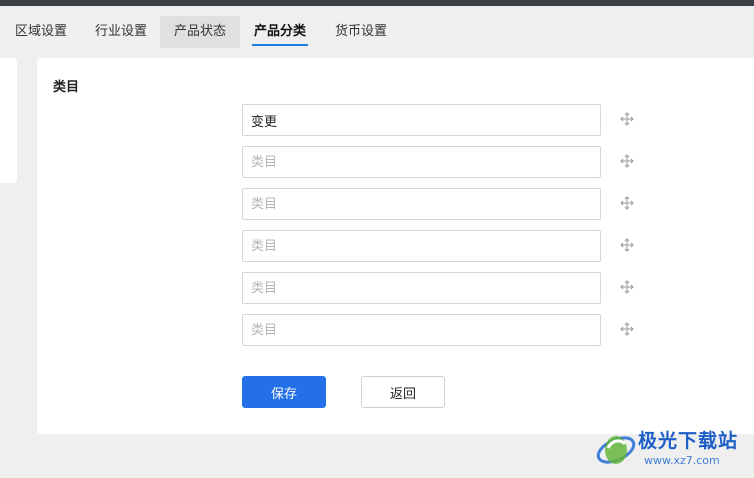 The width and height of the screenshot is (754, 478). What do you see at coordinates (361, 32) in the screenshot?
I see `tab-currency-settings: 货币设置` at bounding box center [361, 32].